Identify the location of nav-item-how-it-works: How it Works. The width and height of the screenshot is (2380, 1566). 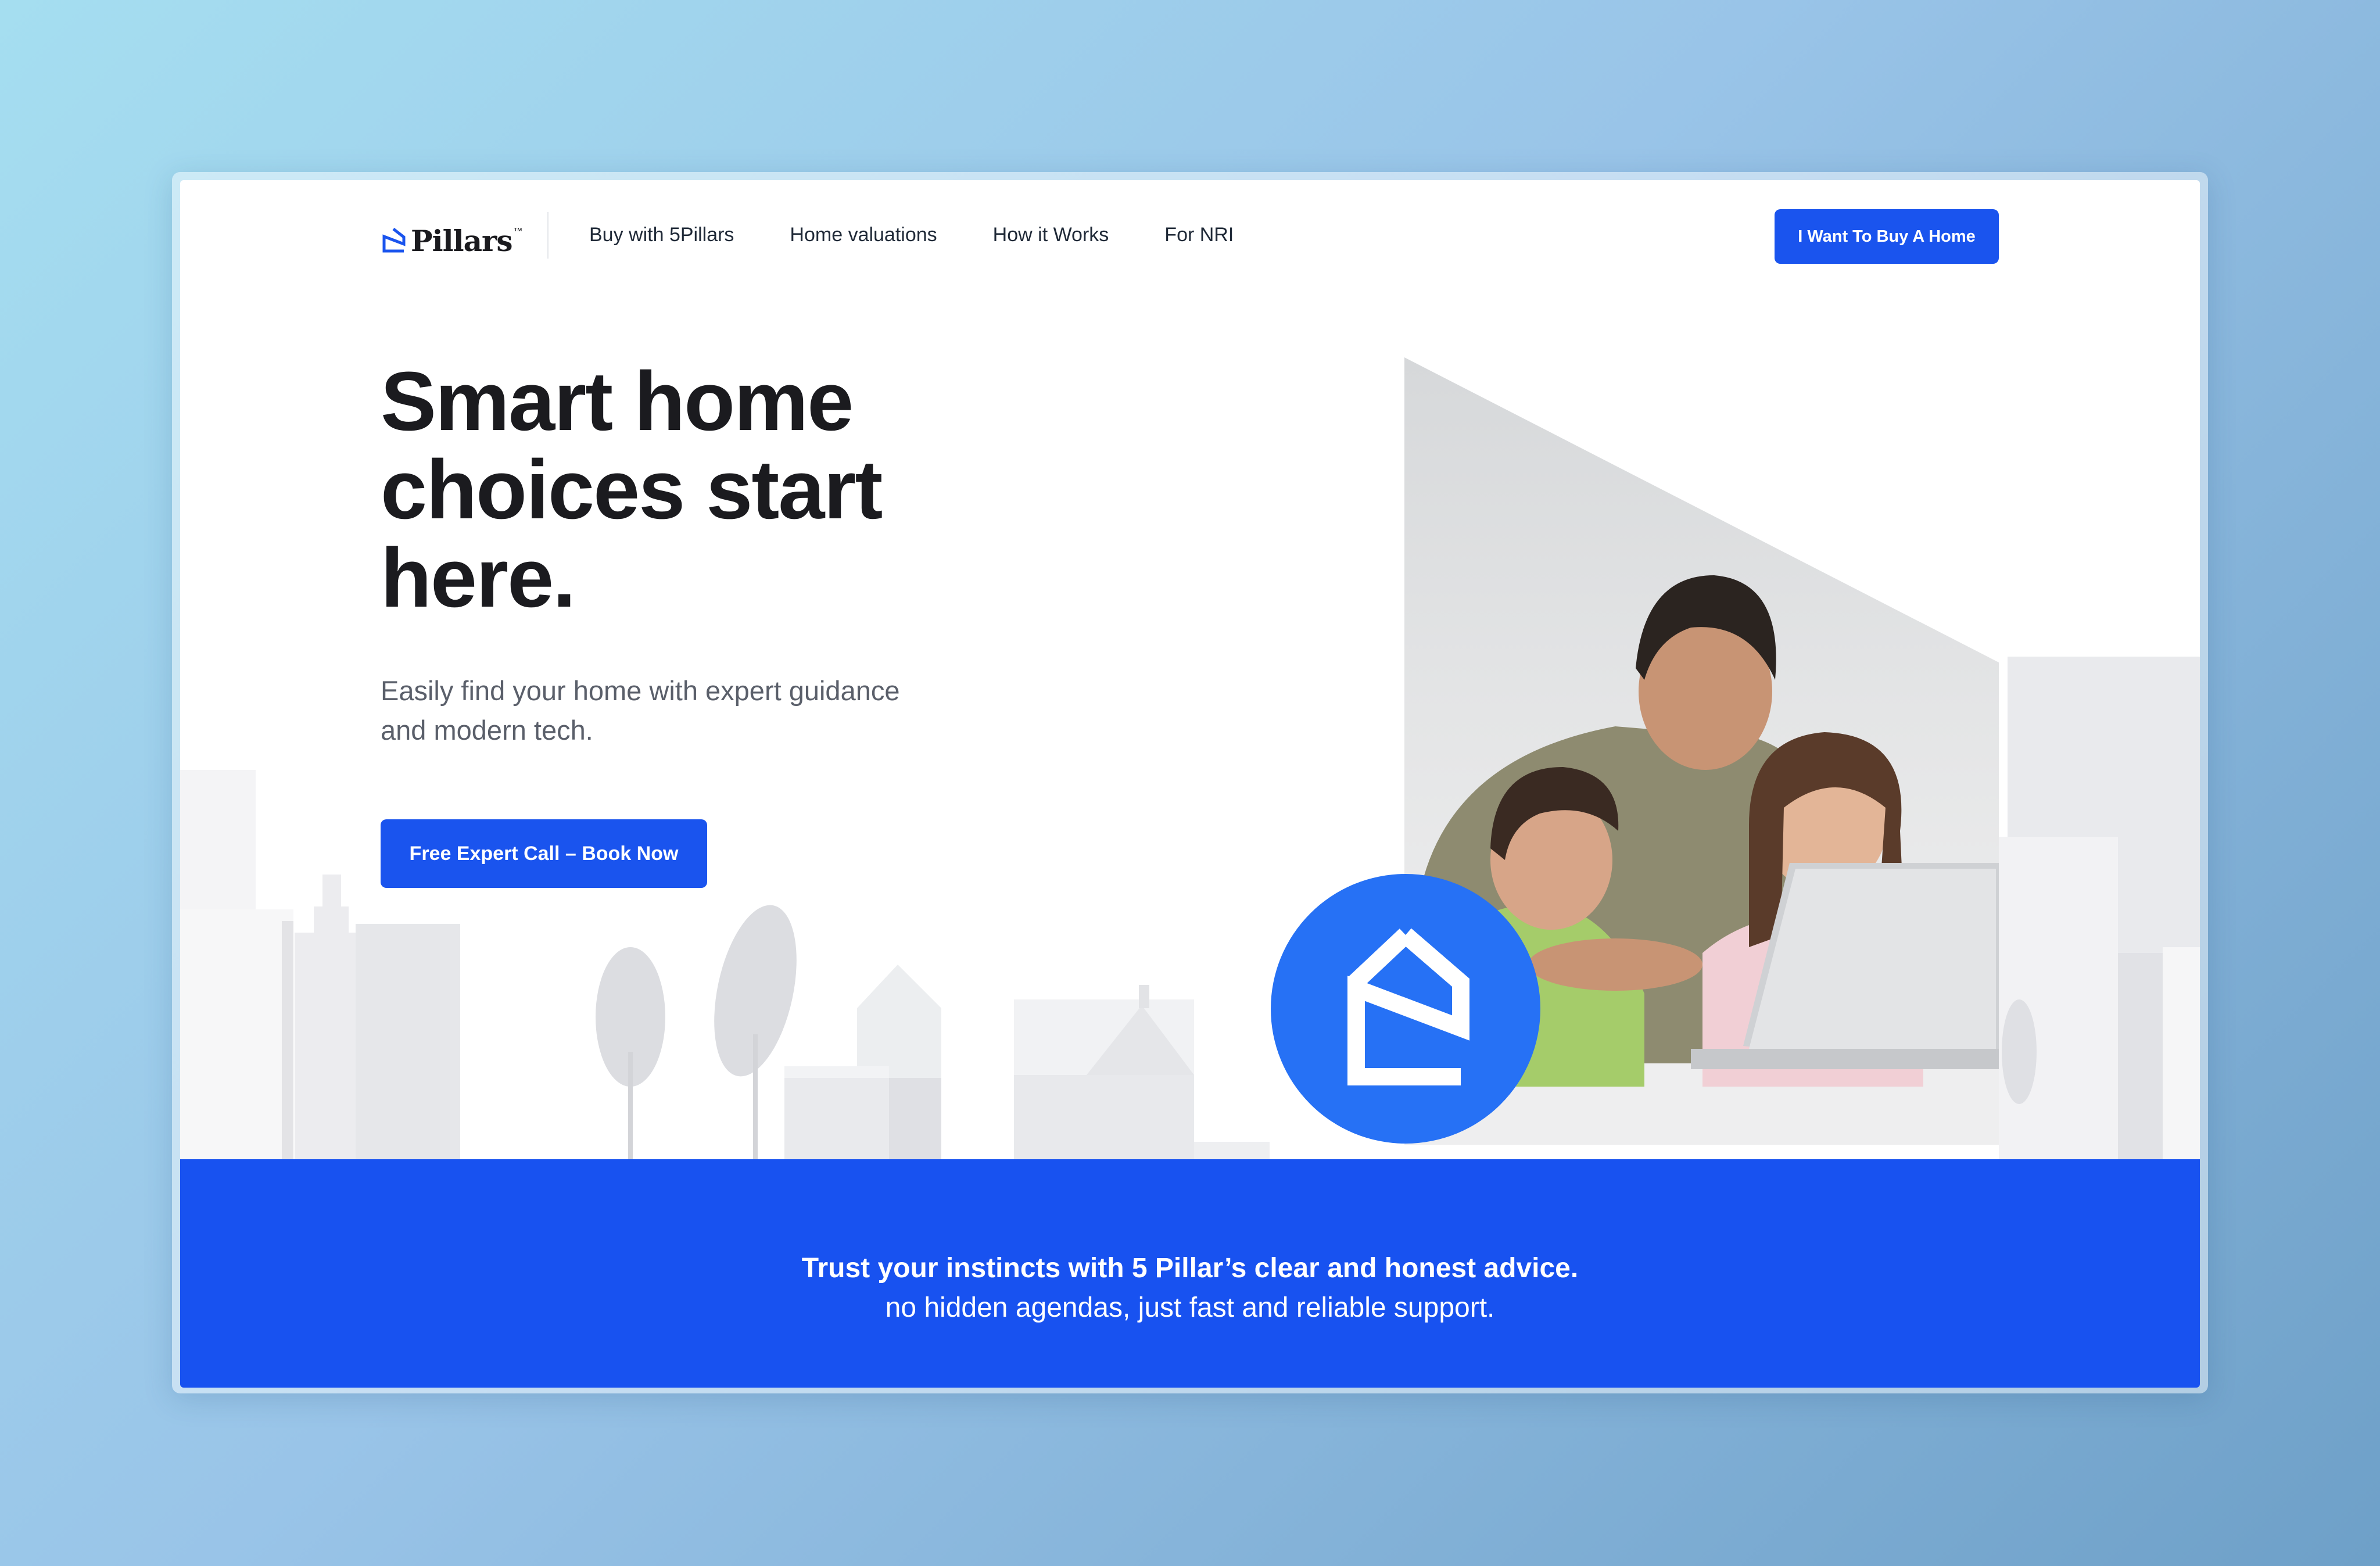
(1051, 235).